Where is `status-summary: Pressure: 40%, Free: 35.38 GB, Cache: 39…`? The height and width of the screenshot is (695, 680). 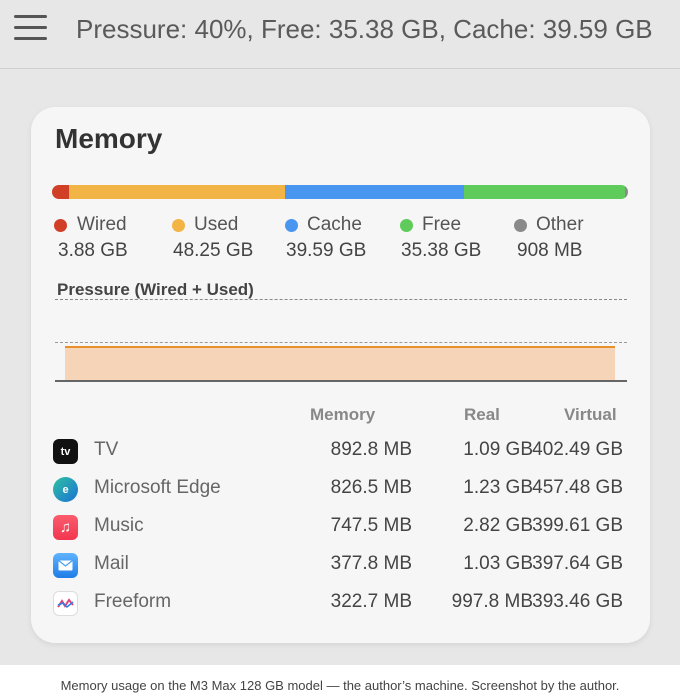
status-summary: Pressure: 40%, Free: 35.38 GB, Cache: 39… is located at coordinates (364, 29).